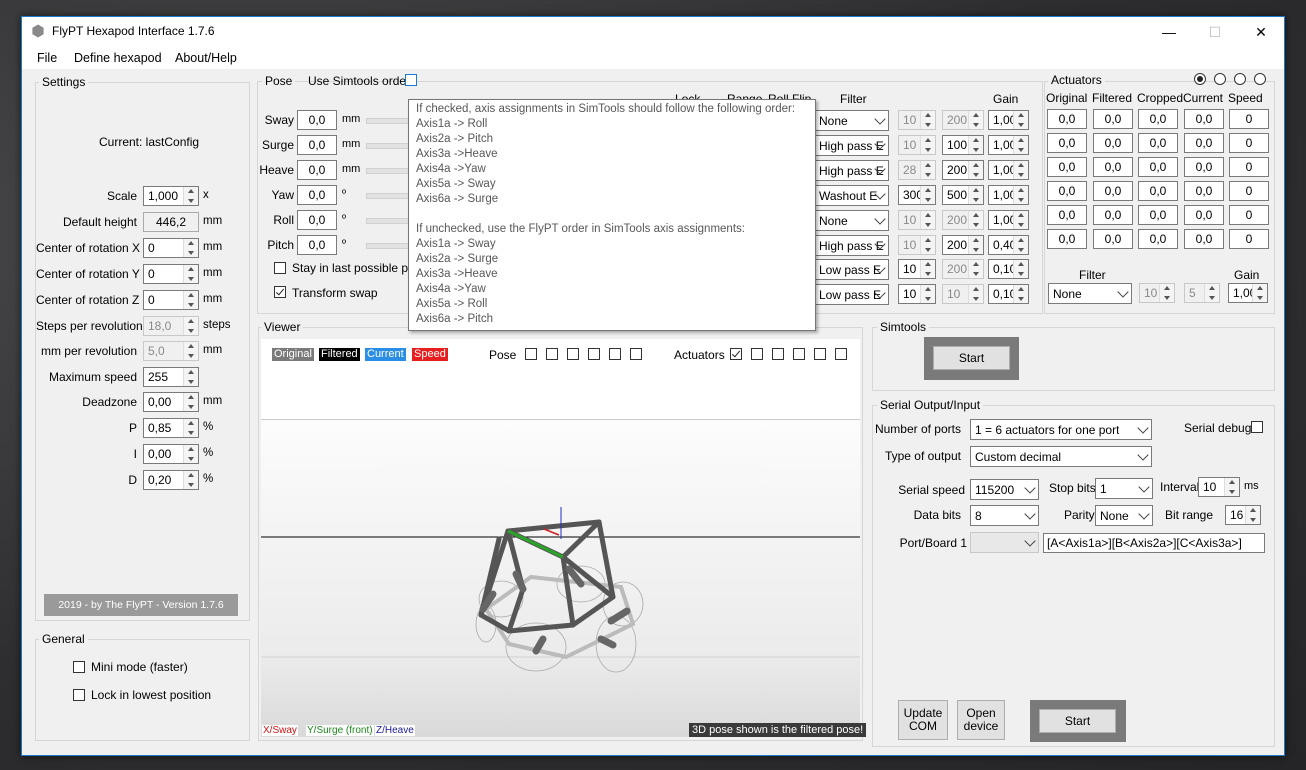  Describe the element at coordinates (981, 720) in the screenshot. I see `open-device-button: Open device` at that location.